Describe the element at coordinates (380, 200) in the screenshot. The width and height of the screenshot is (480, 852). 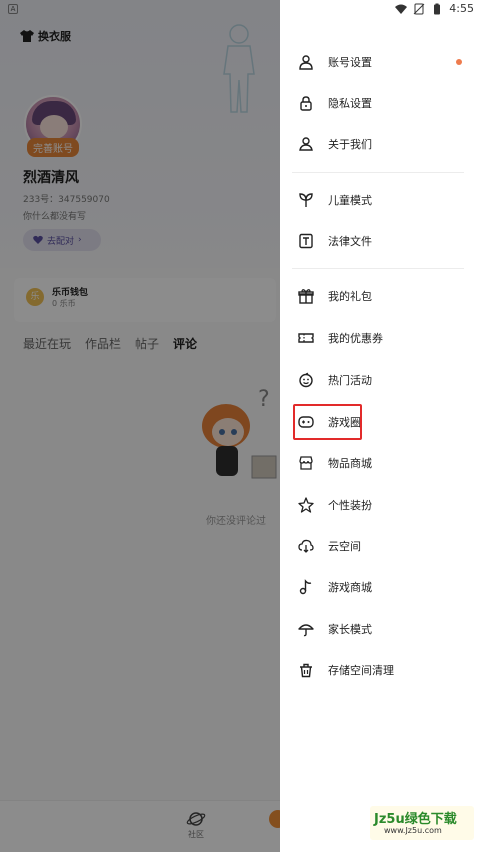
I see `menu-item-kids-mode: 儿童模式` at that location.